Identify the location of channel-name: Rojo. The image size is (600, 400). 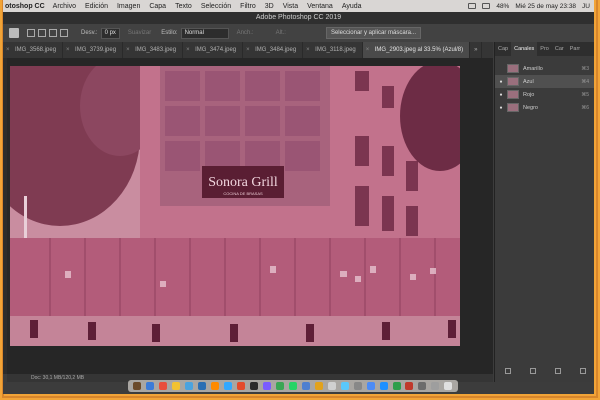
(529, 94).